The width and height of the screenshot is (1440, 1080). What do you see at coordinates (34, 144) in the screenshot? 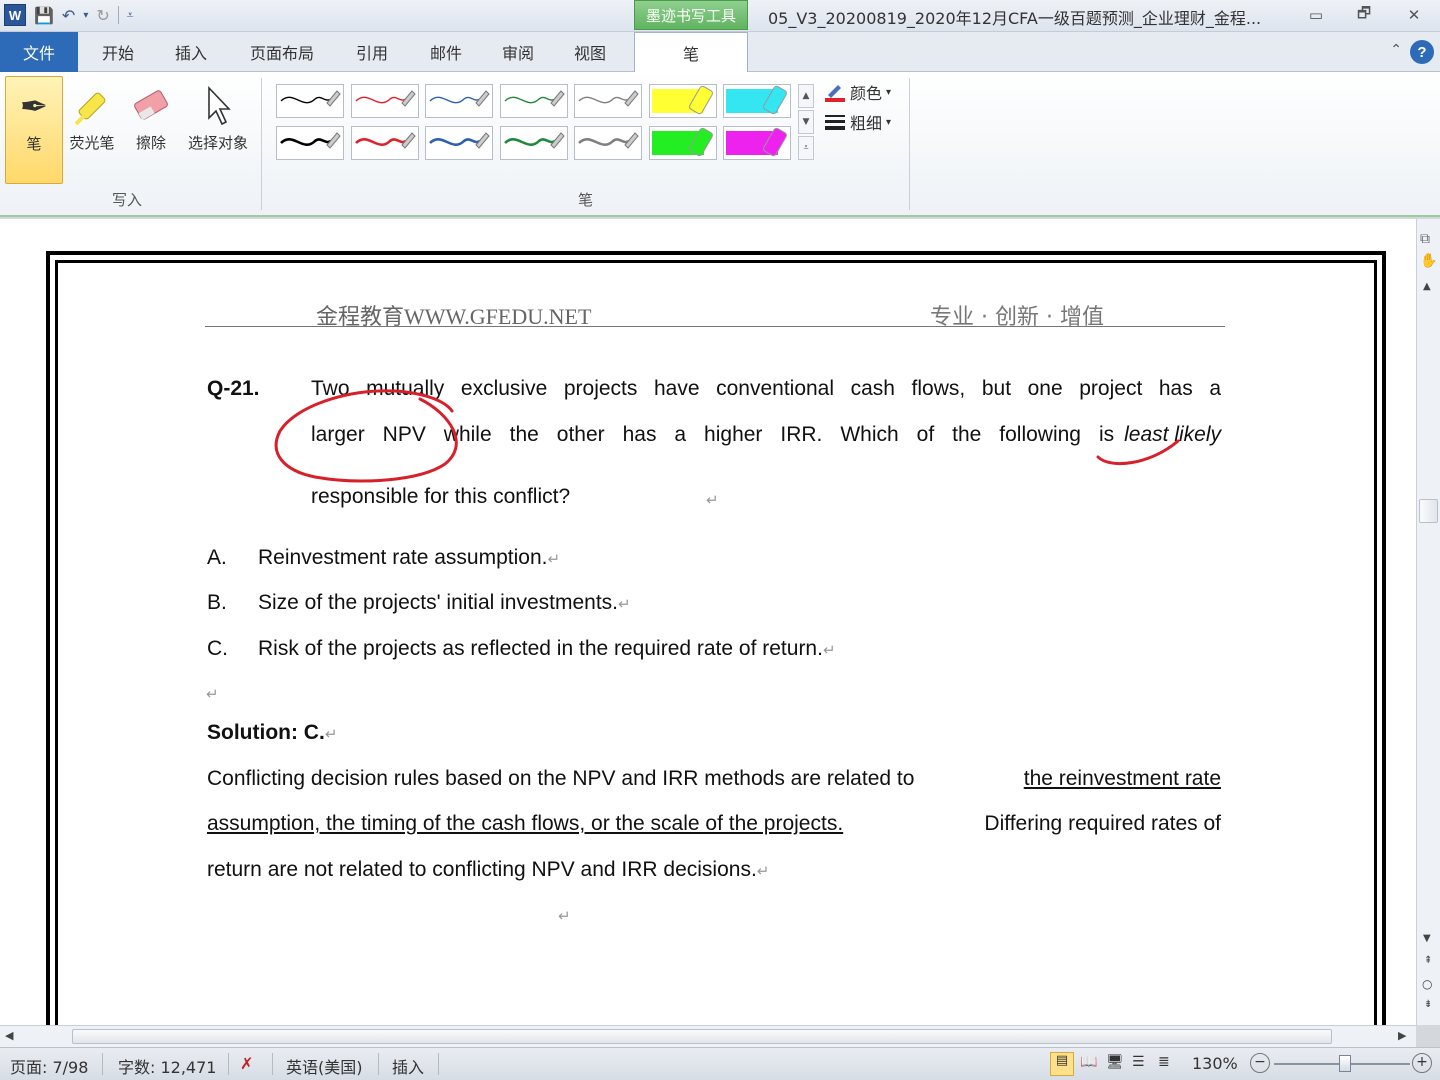
I see `pen-button-label: 笔` at bounding box center [34, 144].